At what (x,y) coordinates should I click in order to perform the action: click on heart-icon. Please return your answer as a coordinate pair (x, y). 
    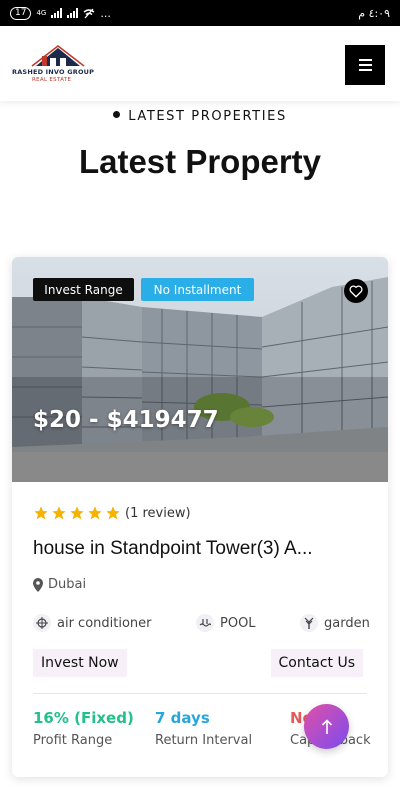
    Looking at the image, I should click on (356, 291).